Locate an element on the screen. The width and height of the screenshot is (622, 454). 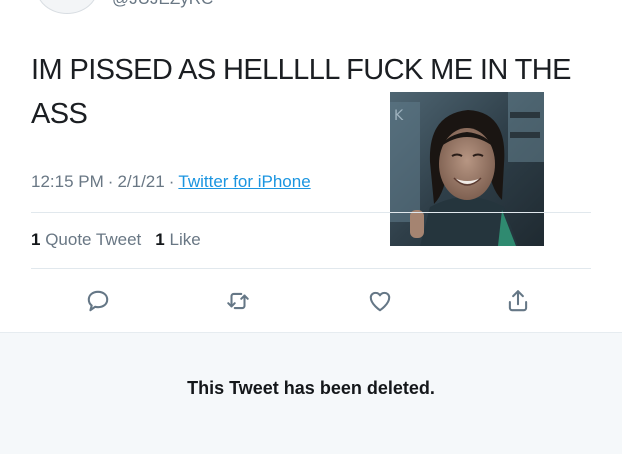
share-icon is located at coordinates (518, 301).